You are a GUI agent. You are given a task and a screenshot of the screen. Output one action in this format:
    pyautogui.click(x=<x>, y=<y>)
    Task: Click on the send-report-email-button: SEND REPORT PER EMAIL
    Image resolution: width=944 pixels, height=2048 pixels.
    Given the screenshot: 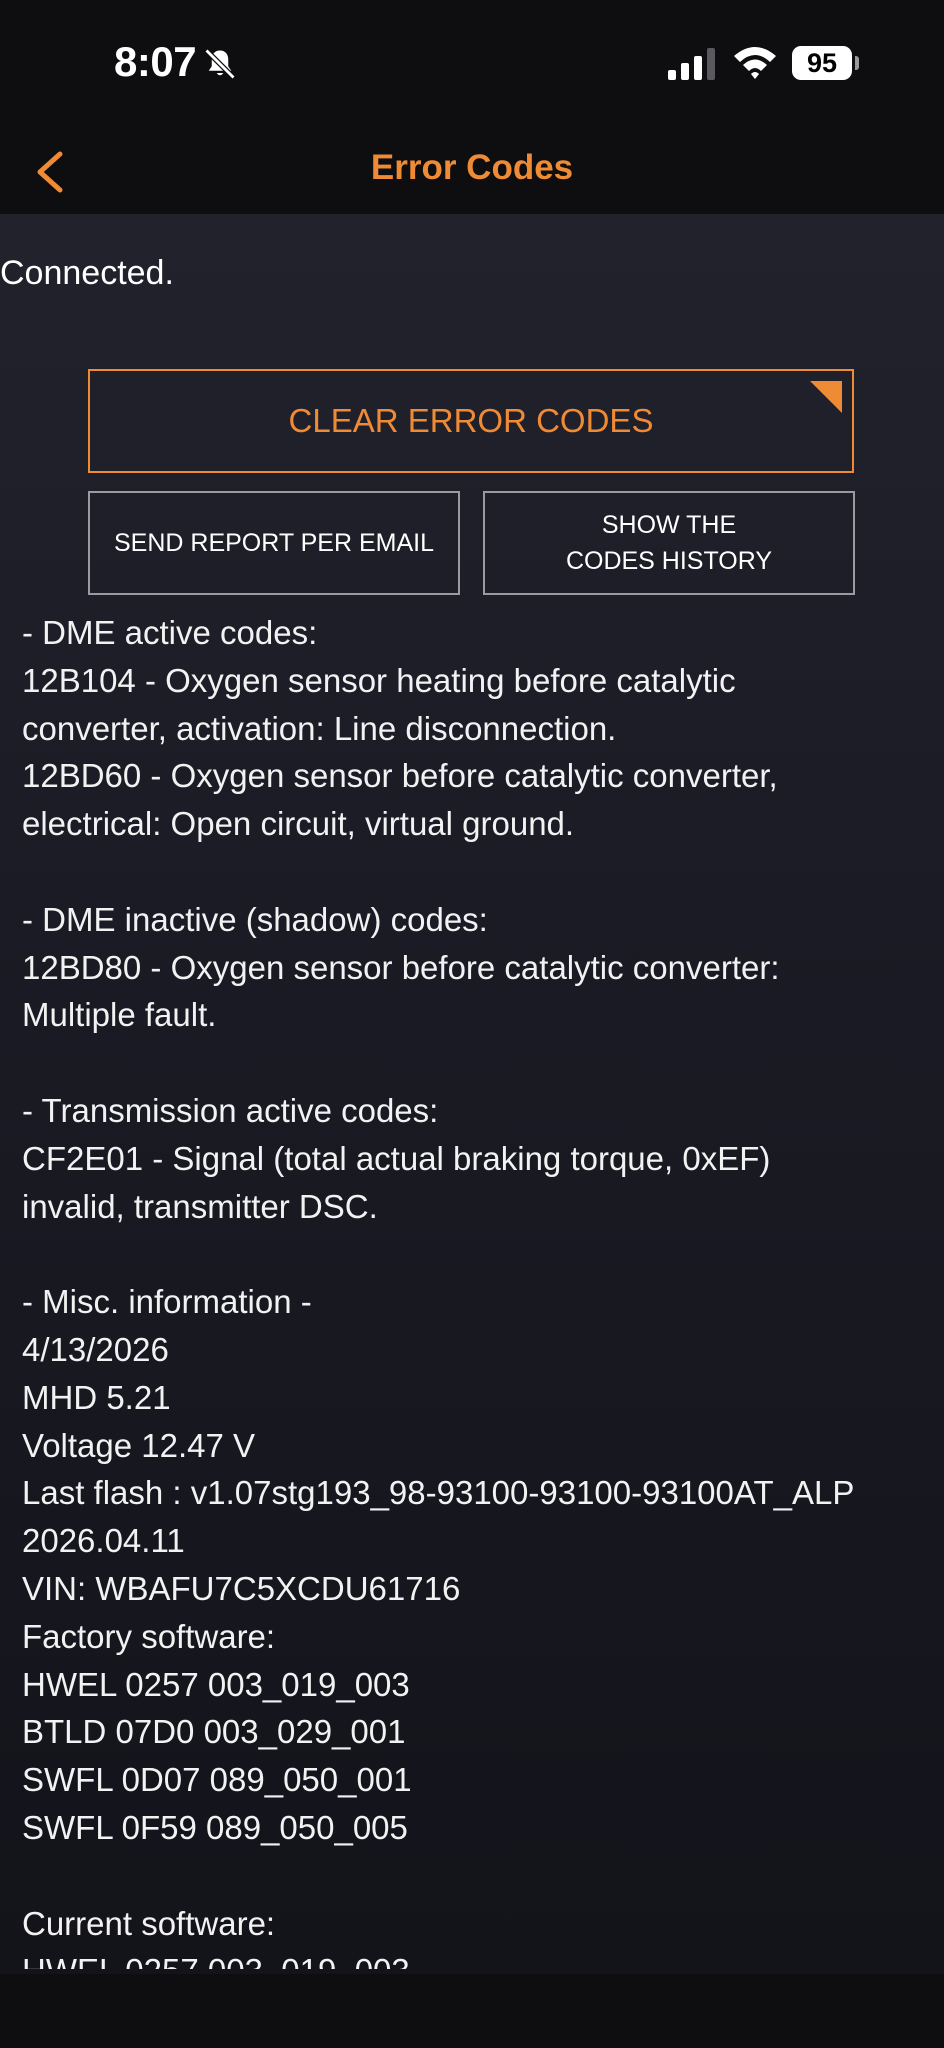 What is the action you would take?
    pyautogui.click(x=274, y=543)
    